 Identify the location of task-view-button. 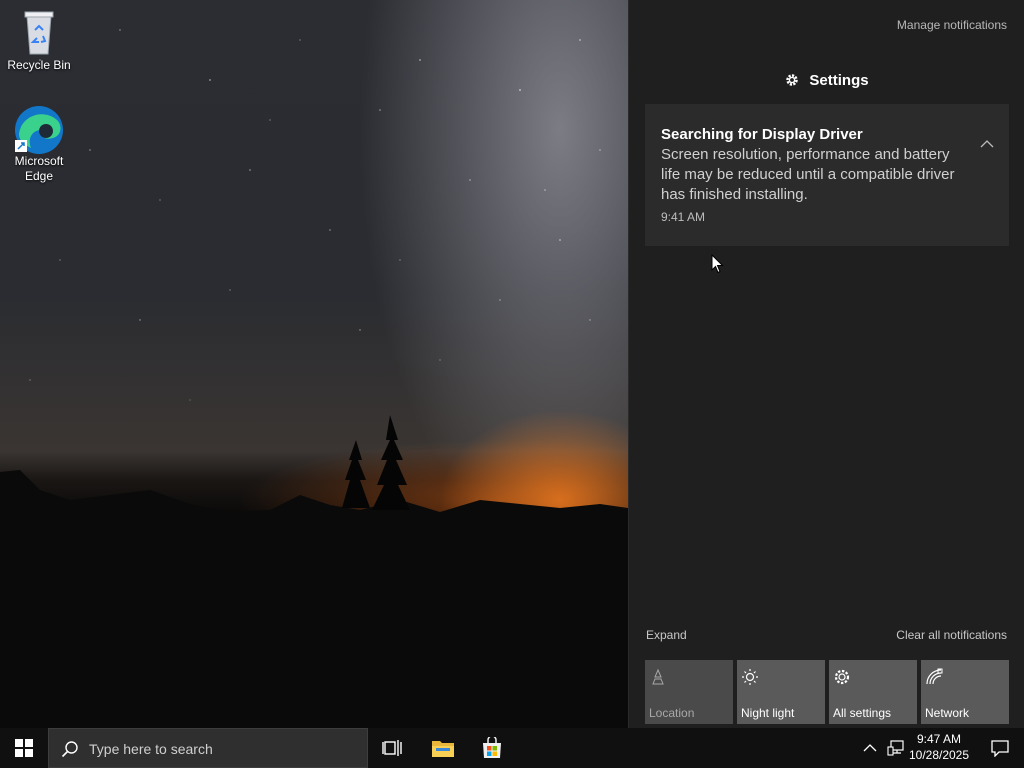
(392, 748).